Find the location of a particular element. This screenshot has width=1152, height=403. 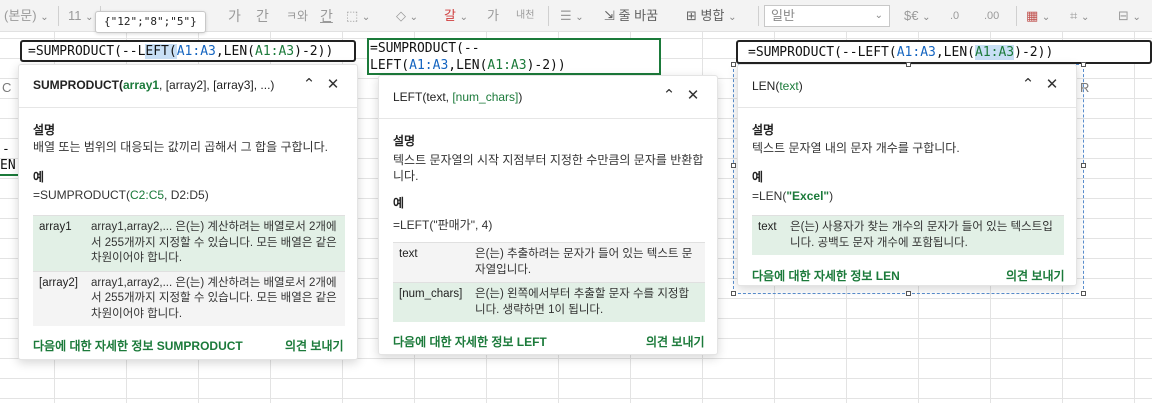

conditional-format-icon: ▦ ⌄ is located at coordinates (1038, 17).